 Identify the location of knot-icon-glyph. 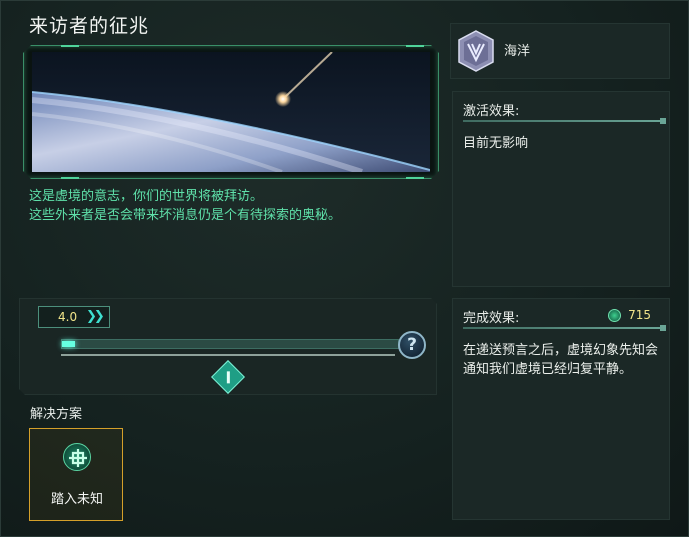
(78, 458).